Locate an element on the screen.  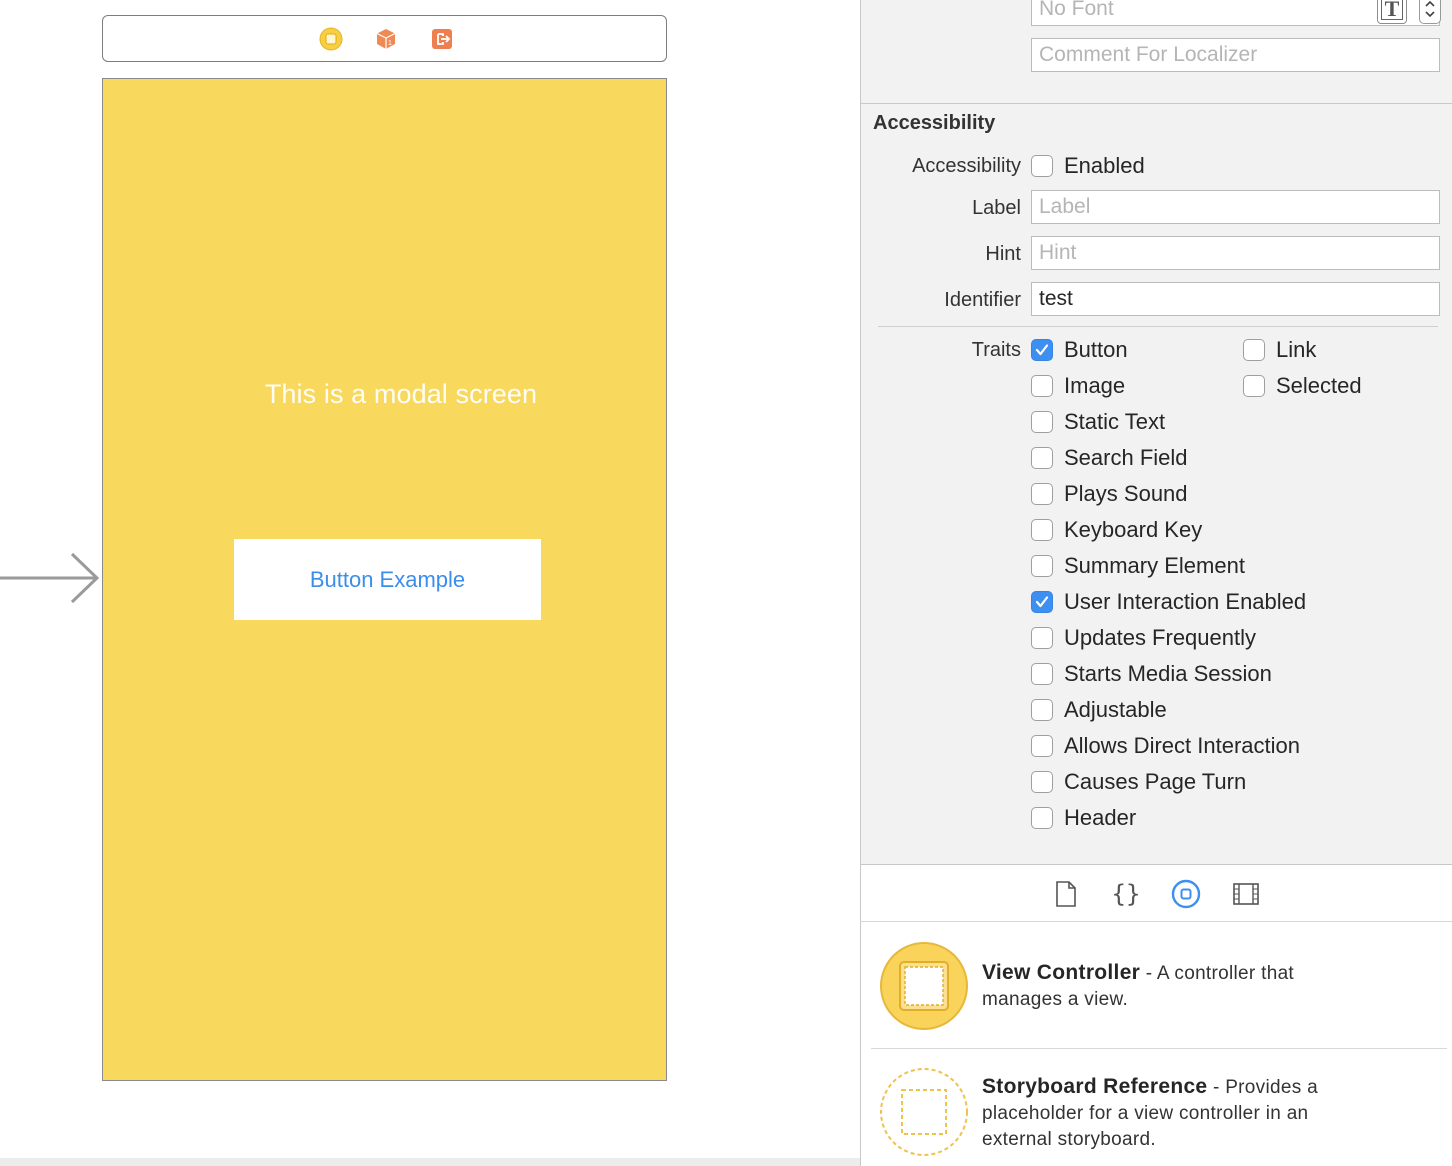
trait-selected-checkbox: Selected is located at coordinates (1302, 386).